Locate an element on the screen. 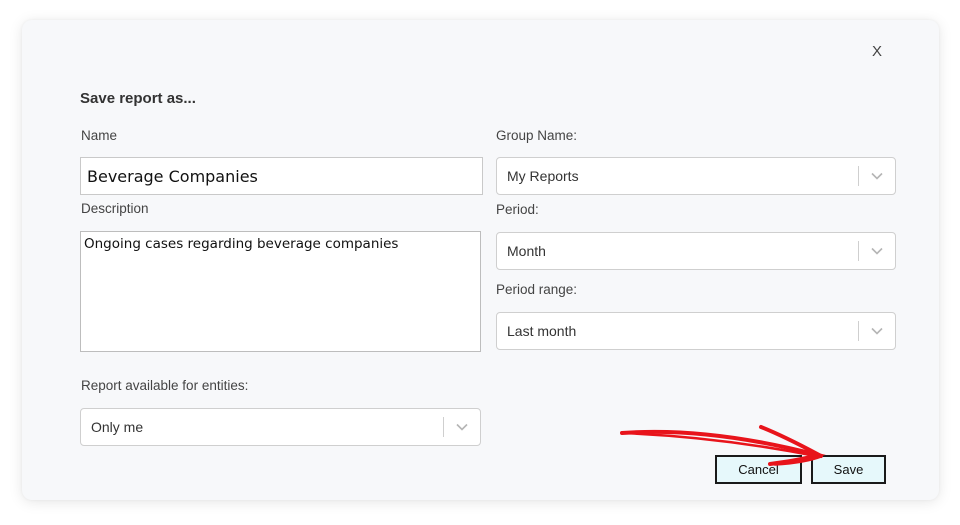 This screenshot has height=525, width=960. entities-label: Report available for entities: is located at coordinates (165, 385).